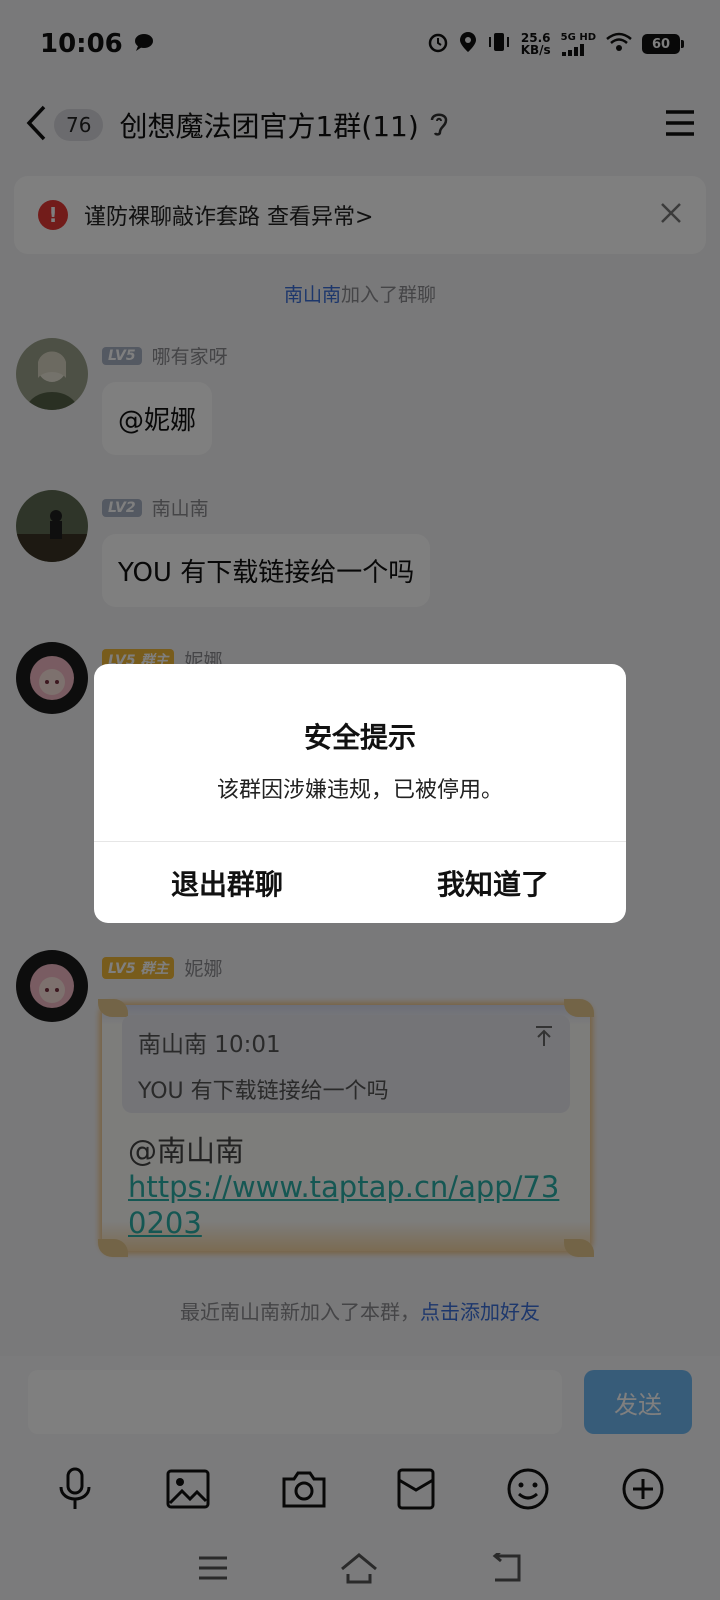 The height and width of the screenshot is (1600, 720). What do you see at coordinates (493, 882) in the screenshot?
I see `acknowledge-button: 我知道了` at bounding box center [493, 882].